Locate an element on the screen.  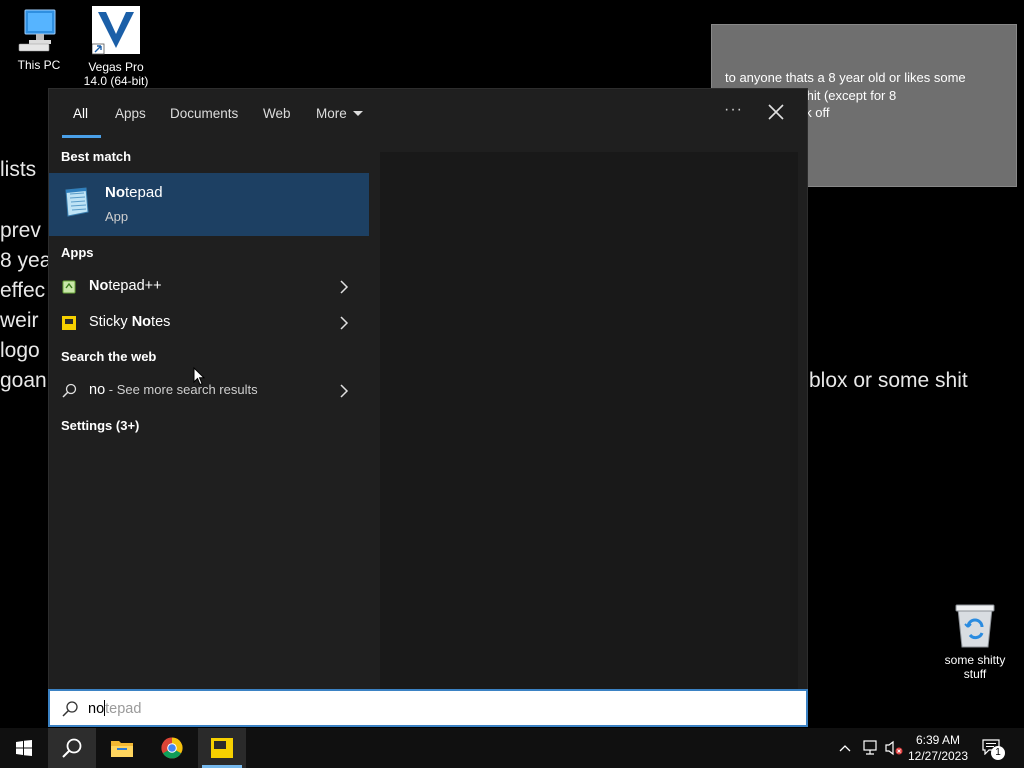
bg-text-8yea: 8 yea is located at coordinates (26, 260).